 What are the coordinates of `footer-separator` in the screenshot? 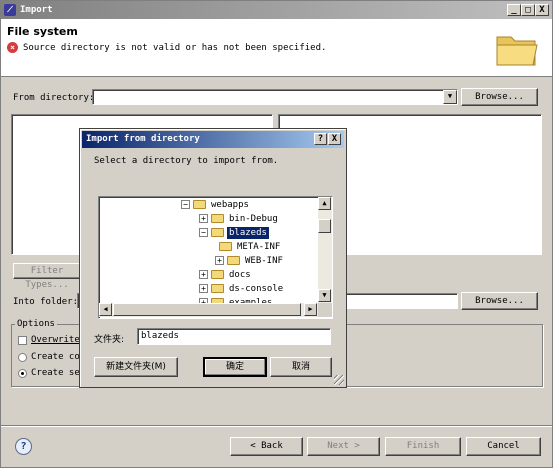 It's located at (276, 426).